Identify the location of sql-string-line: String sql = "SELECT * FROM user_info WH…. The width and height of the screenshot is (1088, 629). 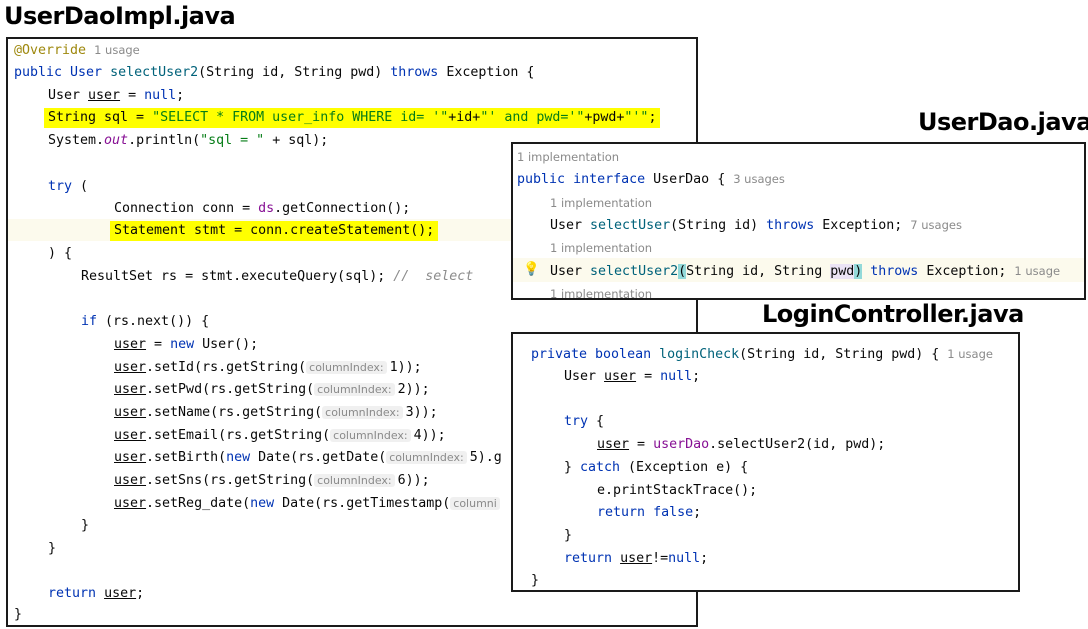
(352, 118).